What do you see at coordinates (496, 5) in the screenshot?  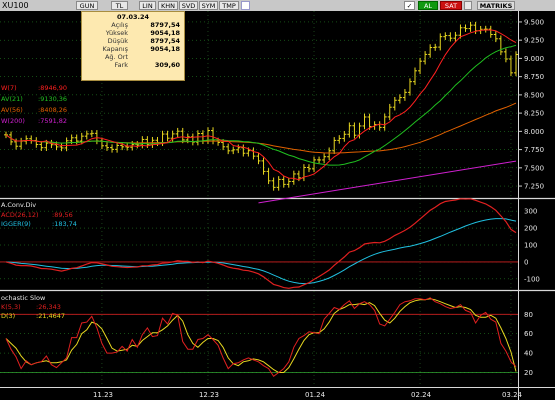 I see `matriks-logo: MATRIKS` at bounding box center [496, 5].